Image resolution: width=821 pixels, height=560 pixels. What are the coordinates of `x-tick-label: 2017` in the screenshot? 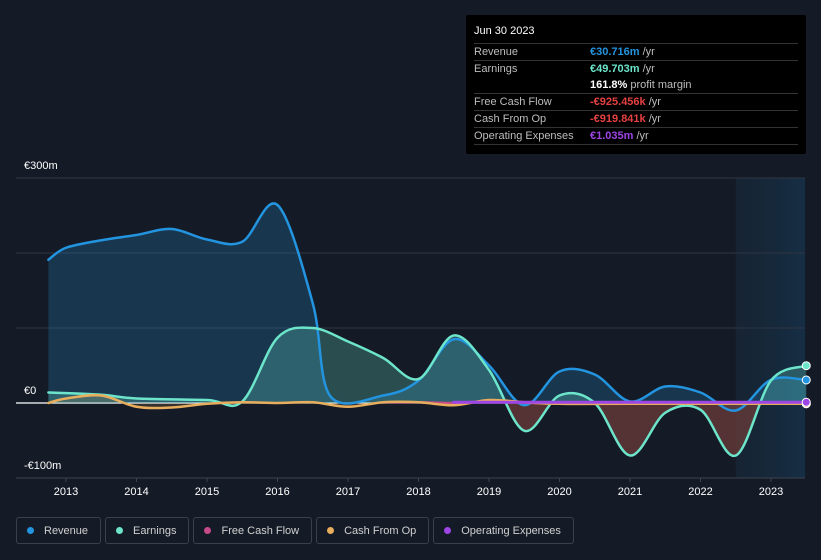 It's located at (348, 492).